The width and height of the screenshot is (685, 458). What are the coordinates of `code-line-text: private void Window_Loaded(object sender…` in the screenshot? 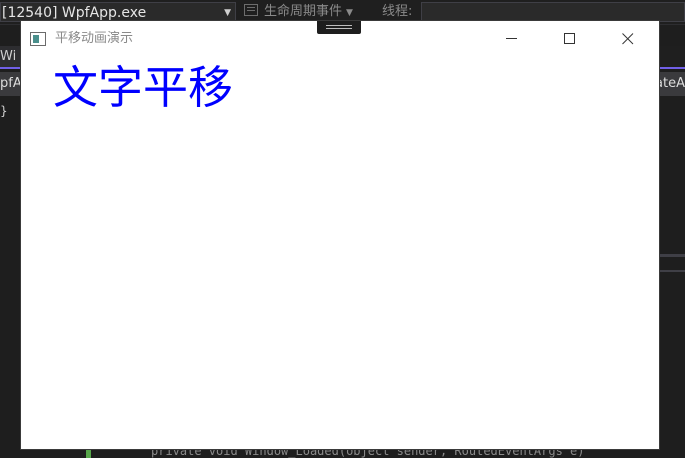 It's located at (368, 453).